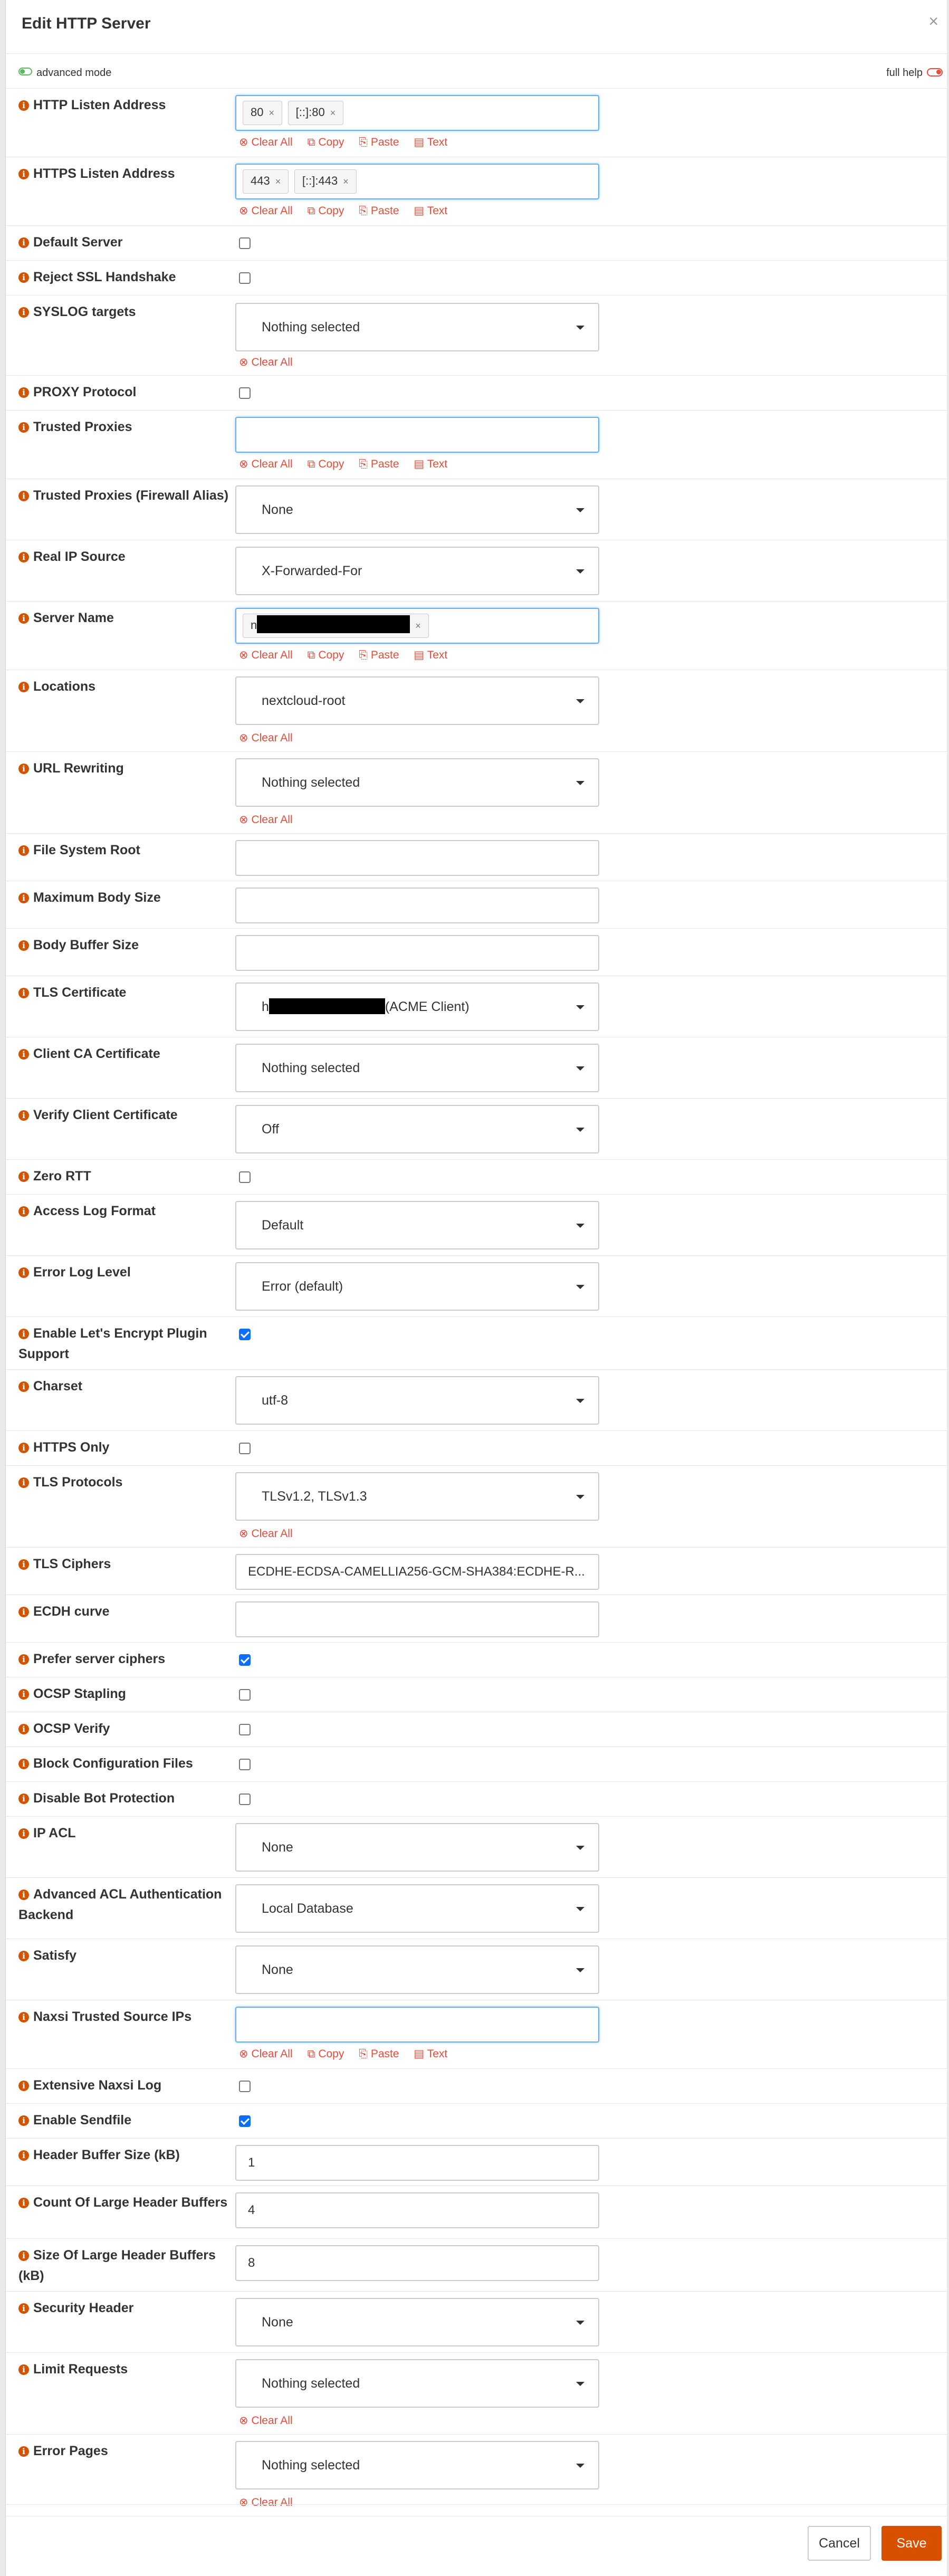  Describe the element at coordinates (417, 1908) in the screenshot. I see `advanced-acl-backend-select: Local Database` at that location.